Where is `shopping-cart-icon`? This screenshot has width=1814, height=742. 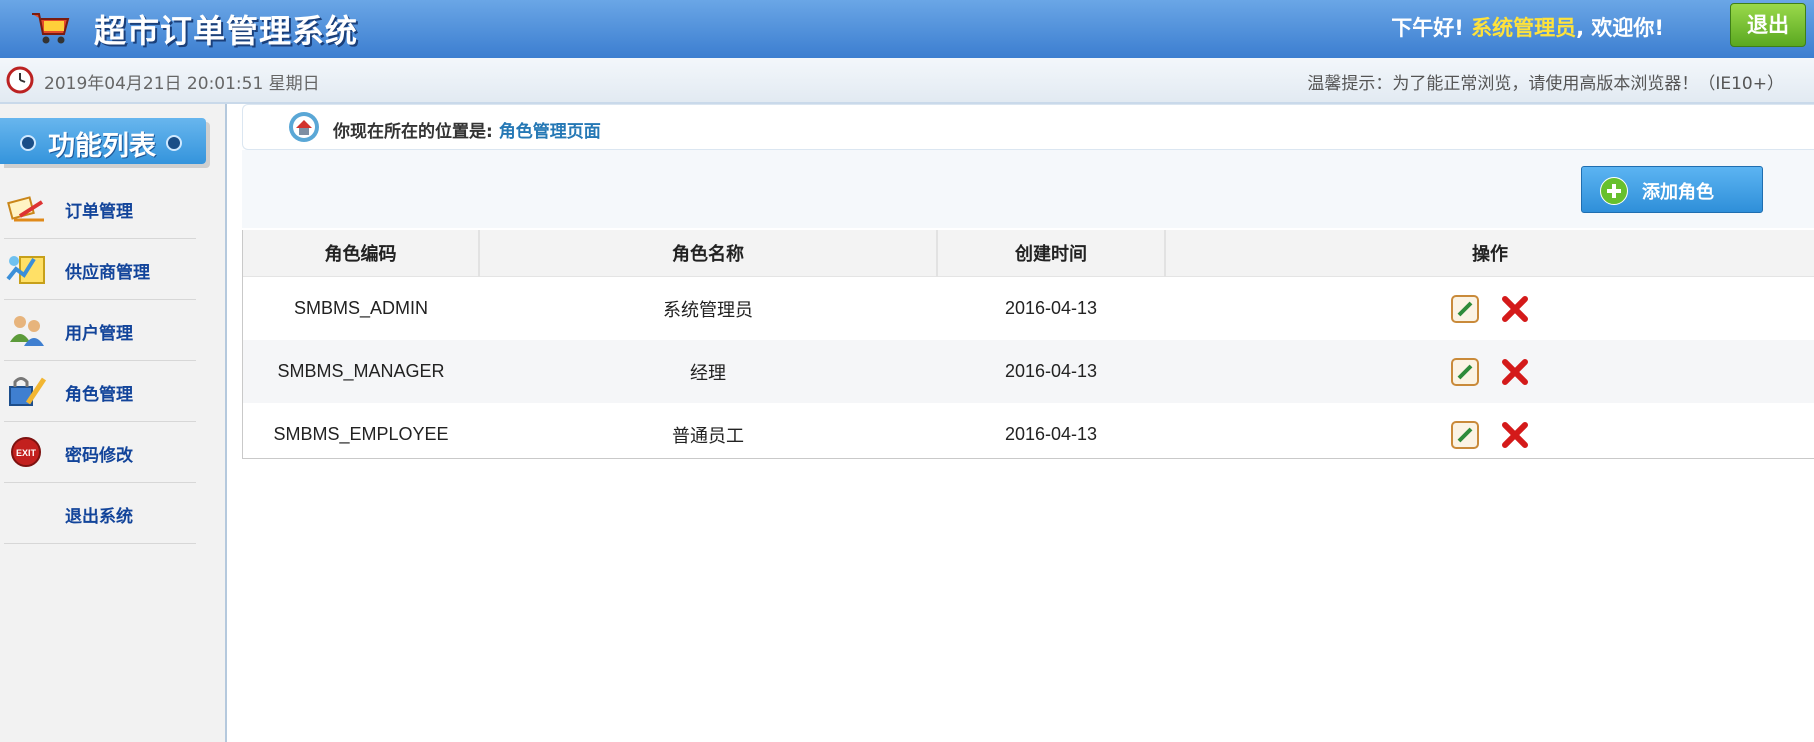
shopping-cart-icon is located at coordinates (51, 28).